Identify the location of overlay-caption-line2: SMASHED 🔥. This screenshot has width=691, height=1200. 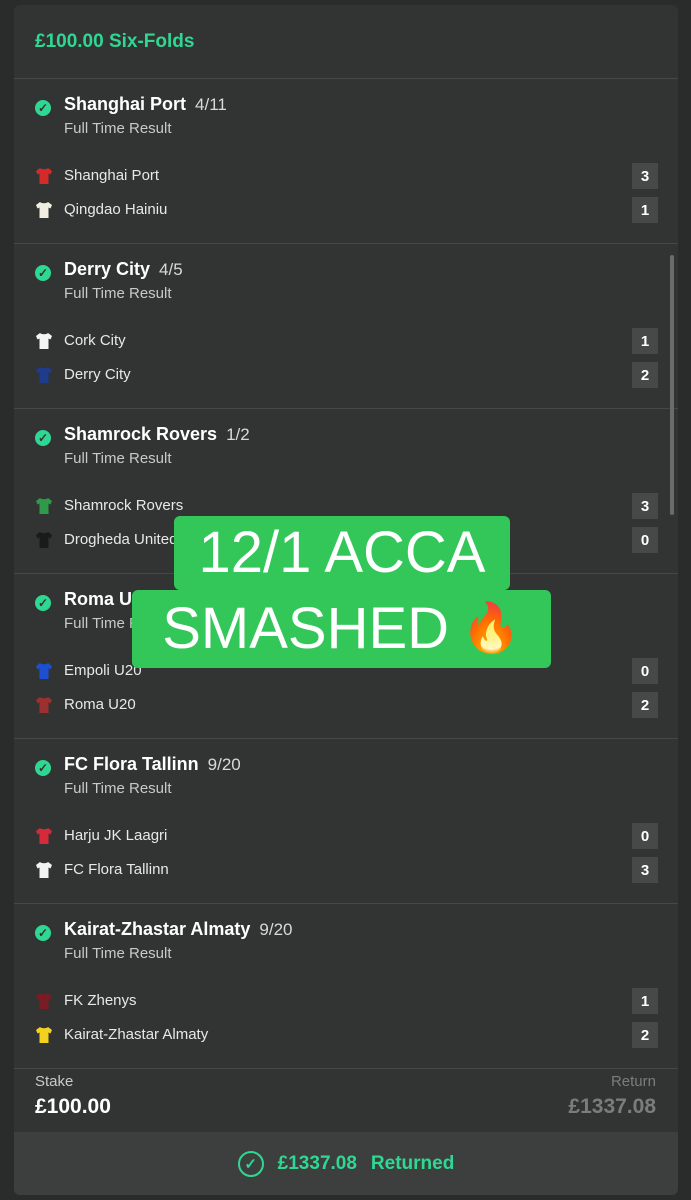
(341, 629).